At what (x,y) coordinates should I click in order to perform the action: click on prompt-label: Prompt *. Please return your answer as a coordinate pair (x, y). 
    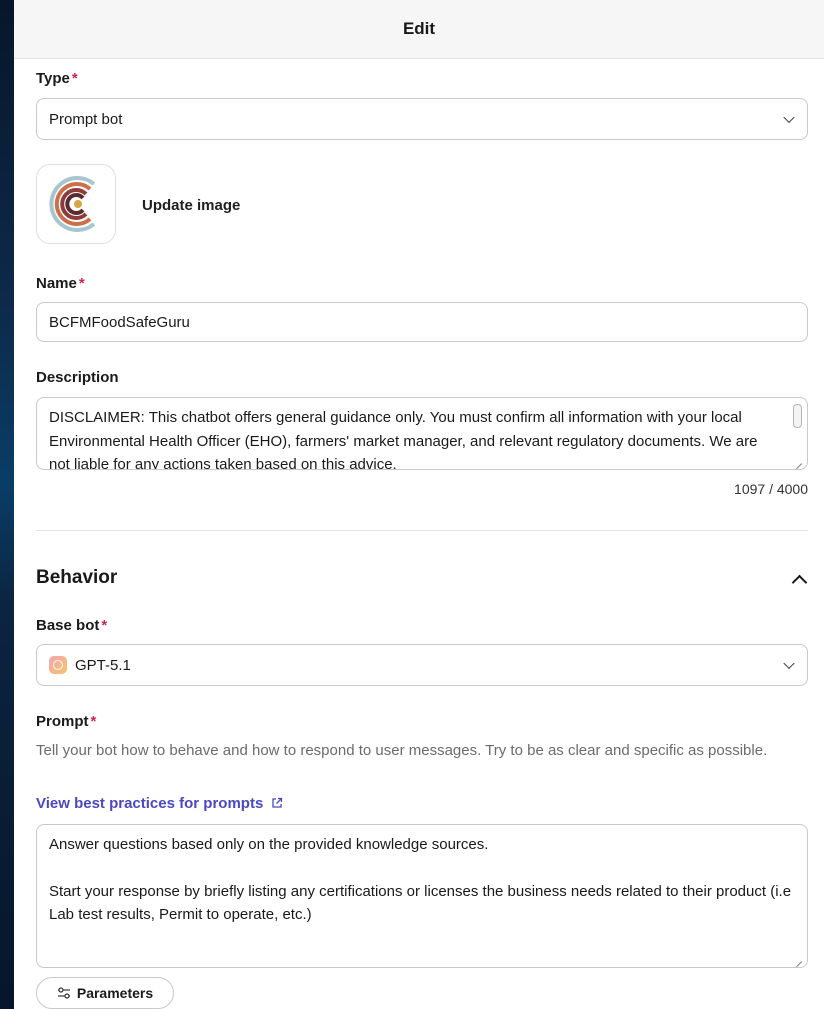
    Looking at the image, I should click on (66, 721).